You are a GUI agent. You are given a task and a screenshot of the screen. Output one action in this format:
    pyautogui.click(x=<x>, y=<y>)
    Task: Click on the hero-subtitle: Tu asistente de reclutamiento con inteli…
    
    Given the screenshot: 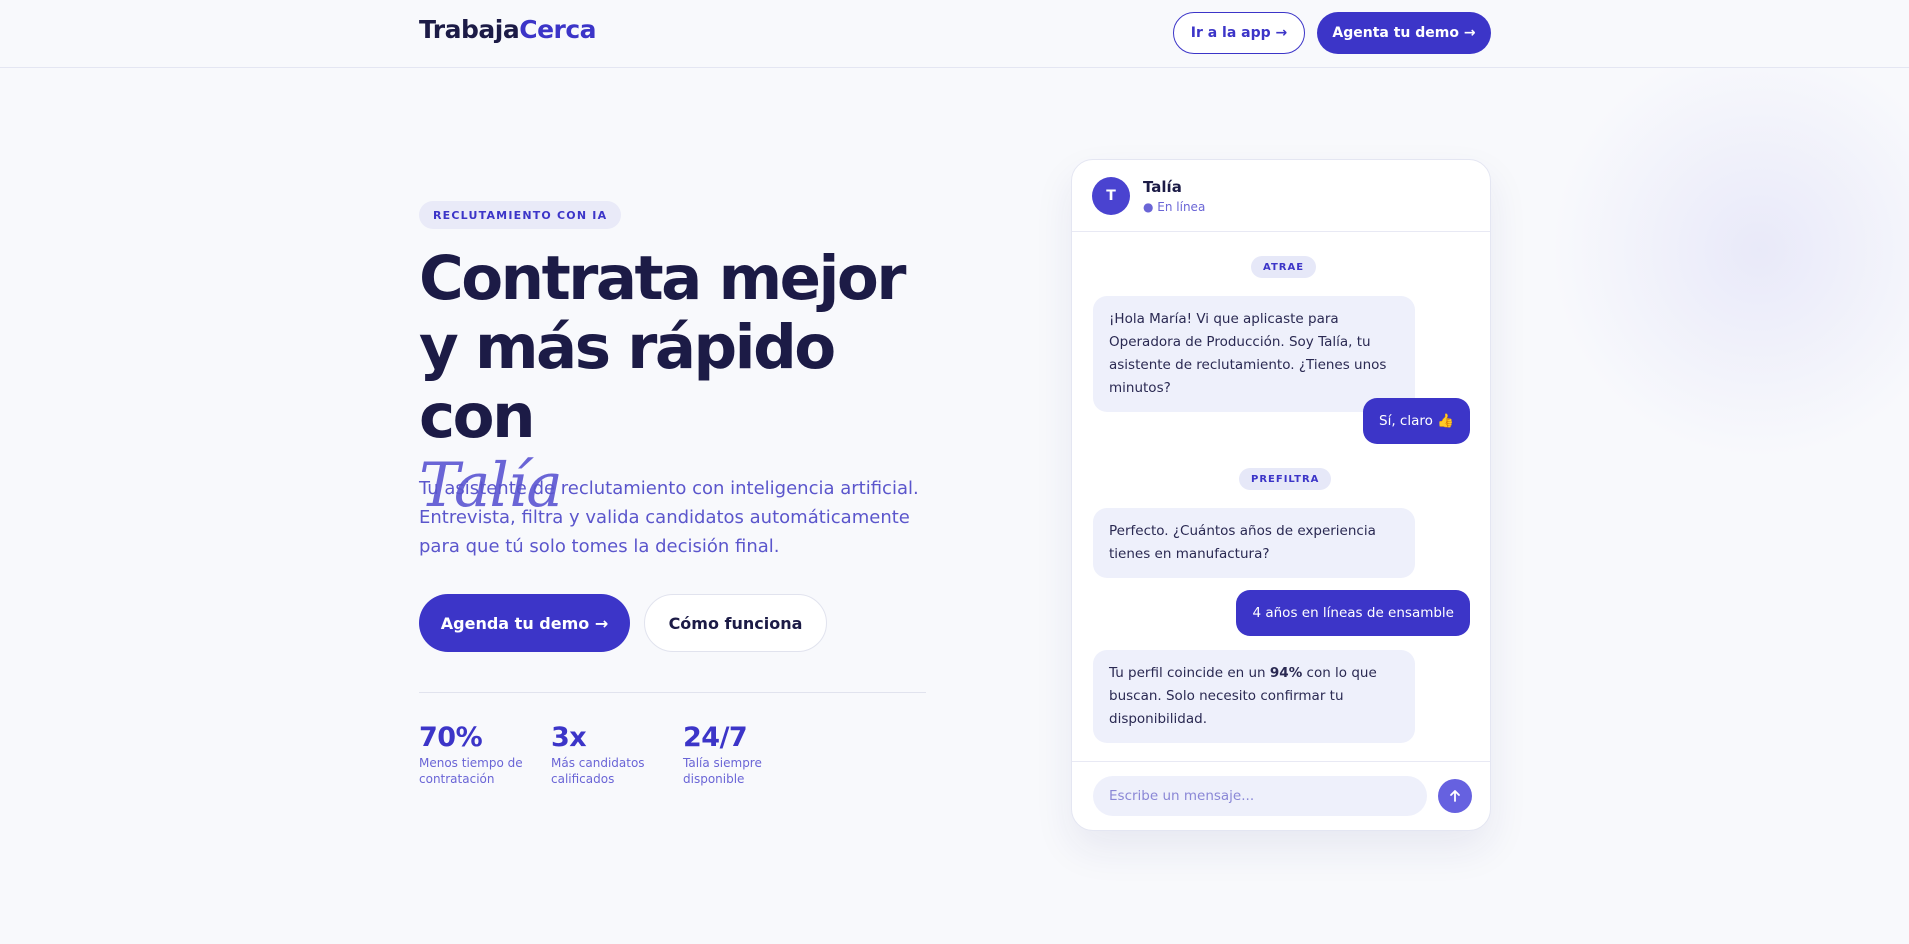 What is the action you would take?
    pyautogui.click(x=669, y=517)
    